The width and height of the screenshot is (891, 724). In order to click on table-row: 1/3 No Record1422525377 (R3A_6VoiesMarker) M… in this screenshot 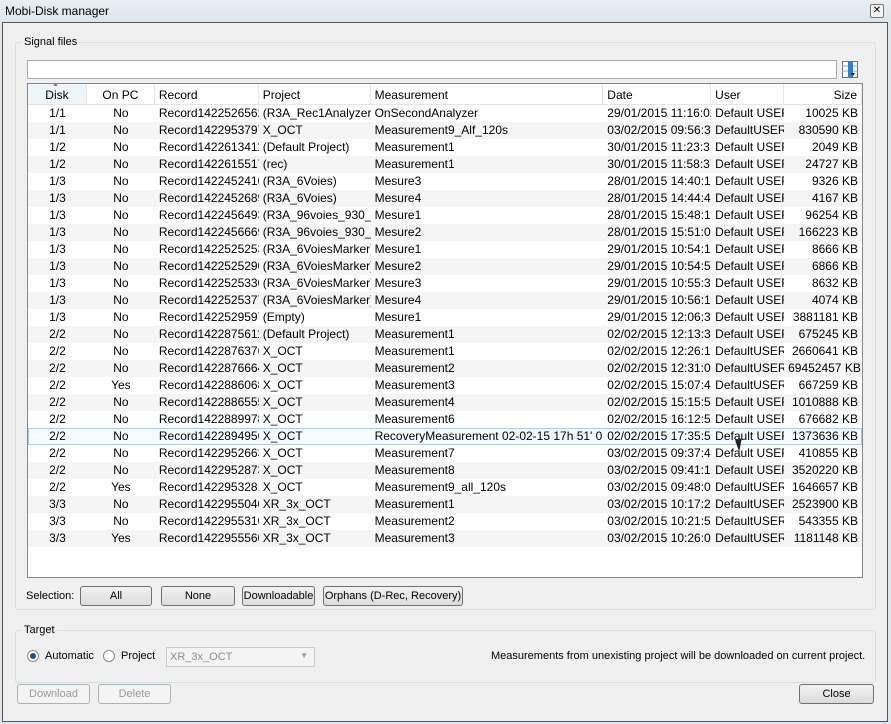, I will do `click(445, 300)`.